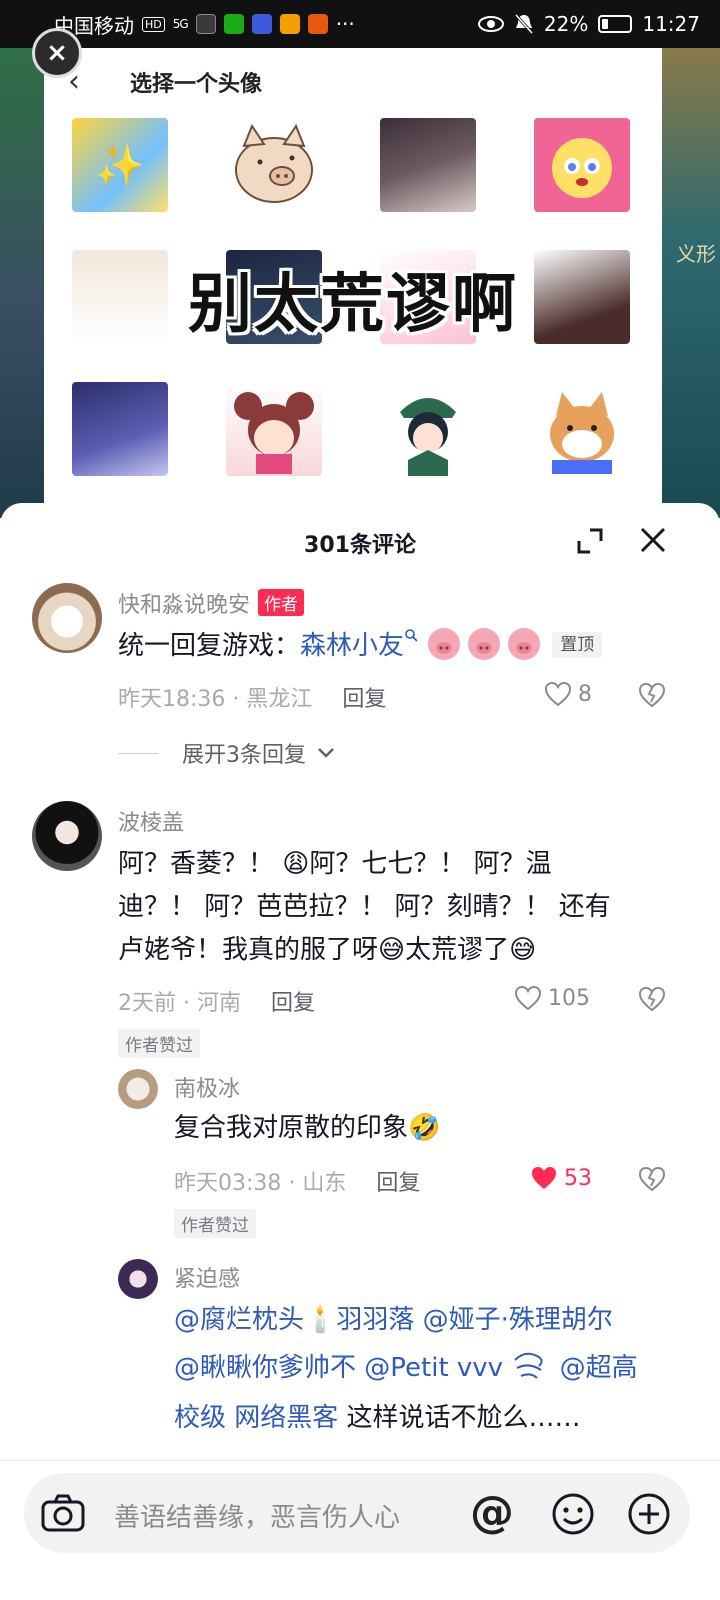  Describe the element at coordinates (585, 694) in the screenshot. I see `like-count: 8` at that location.